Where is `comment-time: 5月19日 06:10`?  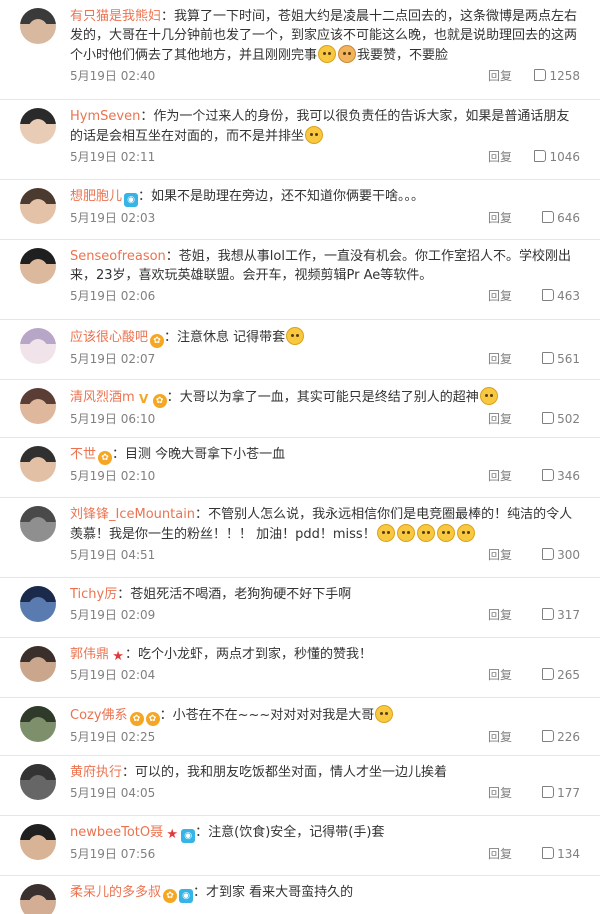
comment-time: 5月19日 06:10 is located at coordinates (113, 419).